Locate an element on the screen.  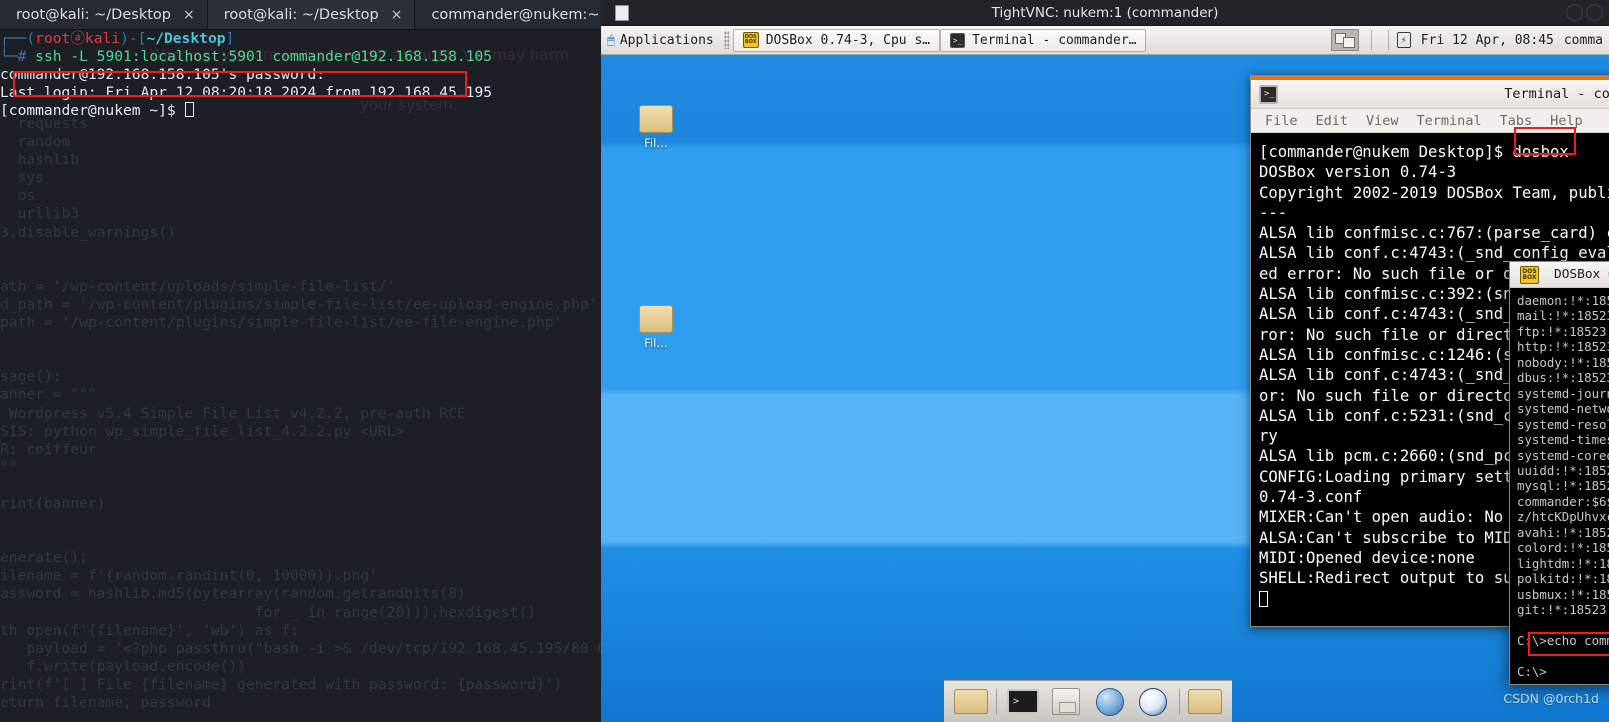
globe-icon is located at coordinates (1109, 701).